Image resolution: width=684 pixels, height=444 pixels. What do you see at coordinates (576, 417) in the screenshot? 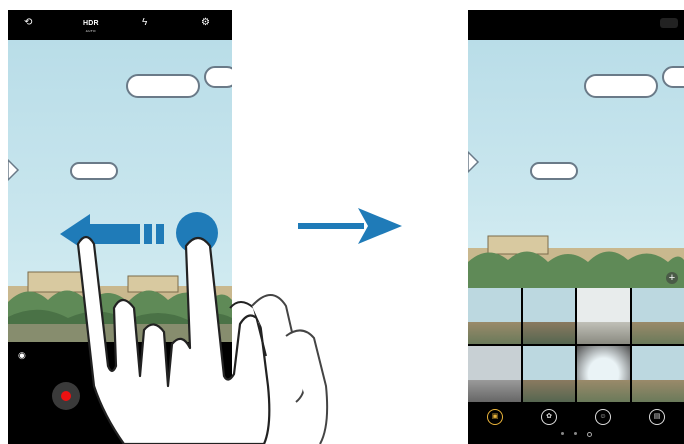
I see `mode-bar: ▣ ✿ ☺ ▤` at bounding box center [576, 417].